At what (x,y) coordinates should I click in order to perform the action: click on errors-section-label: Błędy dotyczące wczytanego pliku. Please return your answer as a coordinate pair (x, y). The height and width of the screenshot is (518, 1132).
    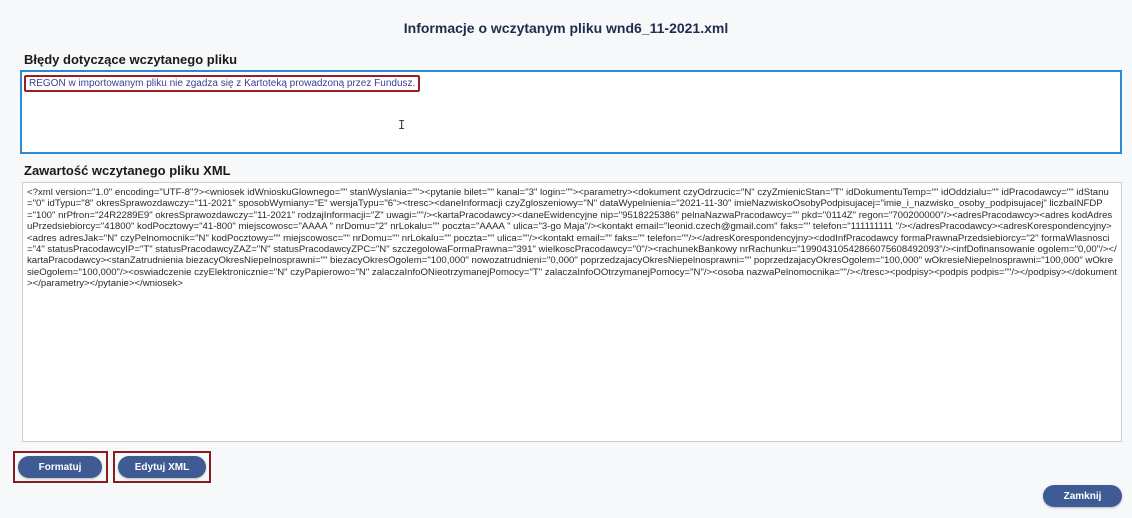
    Looking at the image, I should click on (131, 59).